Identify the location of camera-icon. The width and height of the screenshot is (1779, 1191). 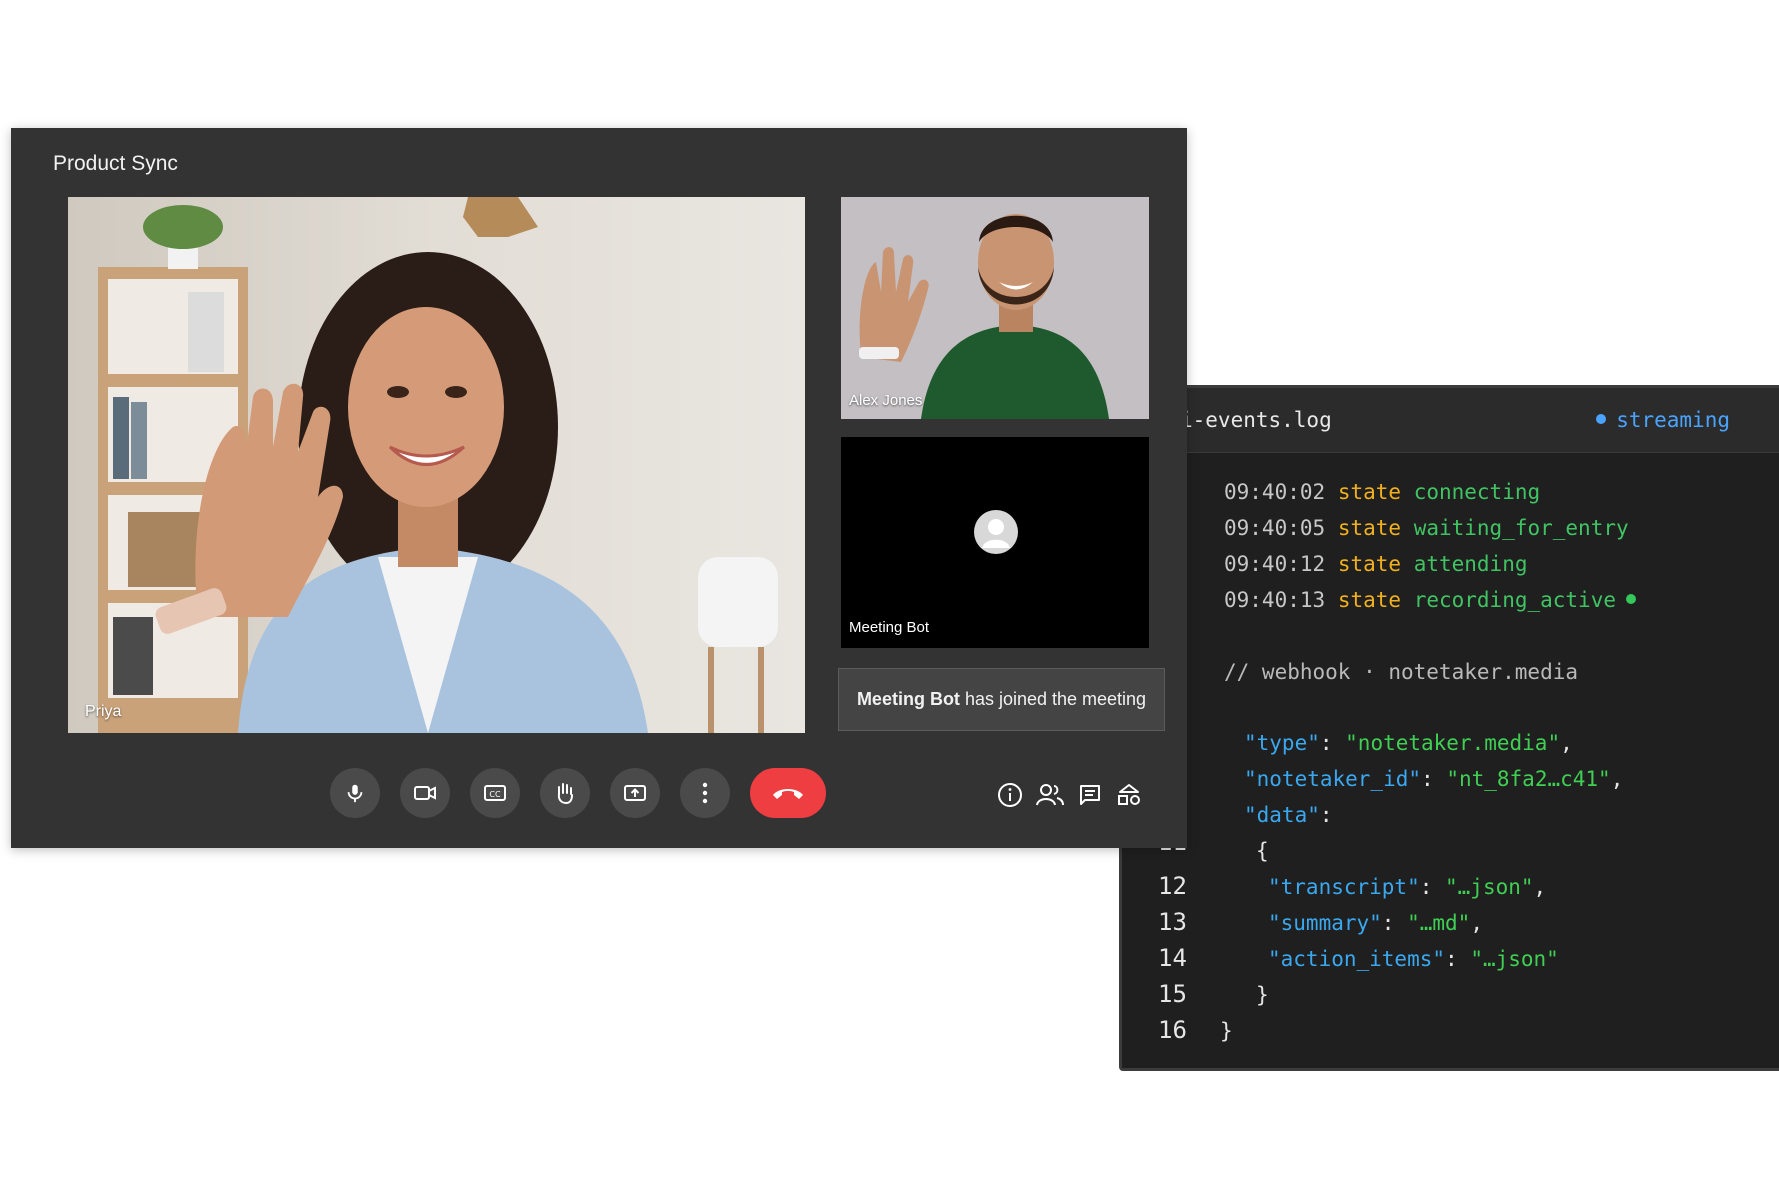
(425, 793).